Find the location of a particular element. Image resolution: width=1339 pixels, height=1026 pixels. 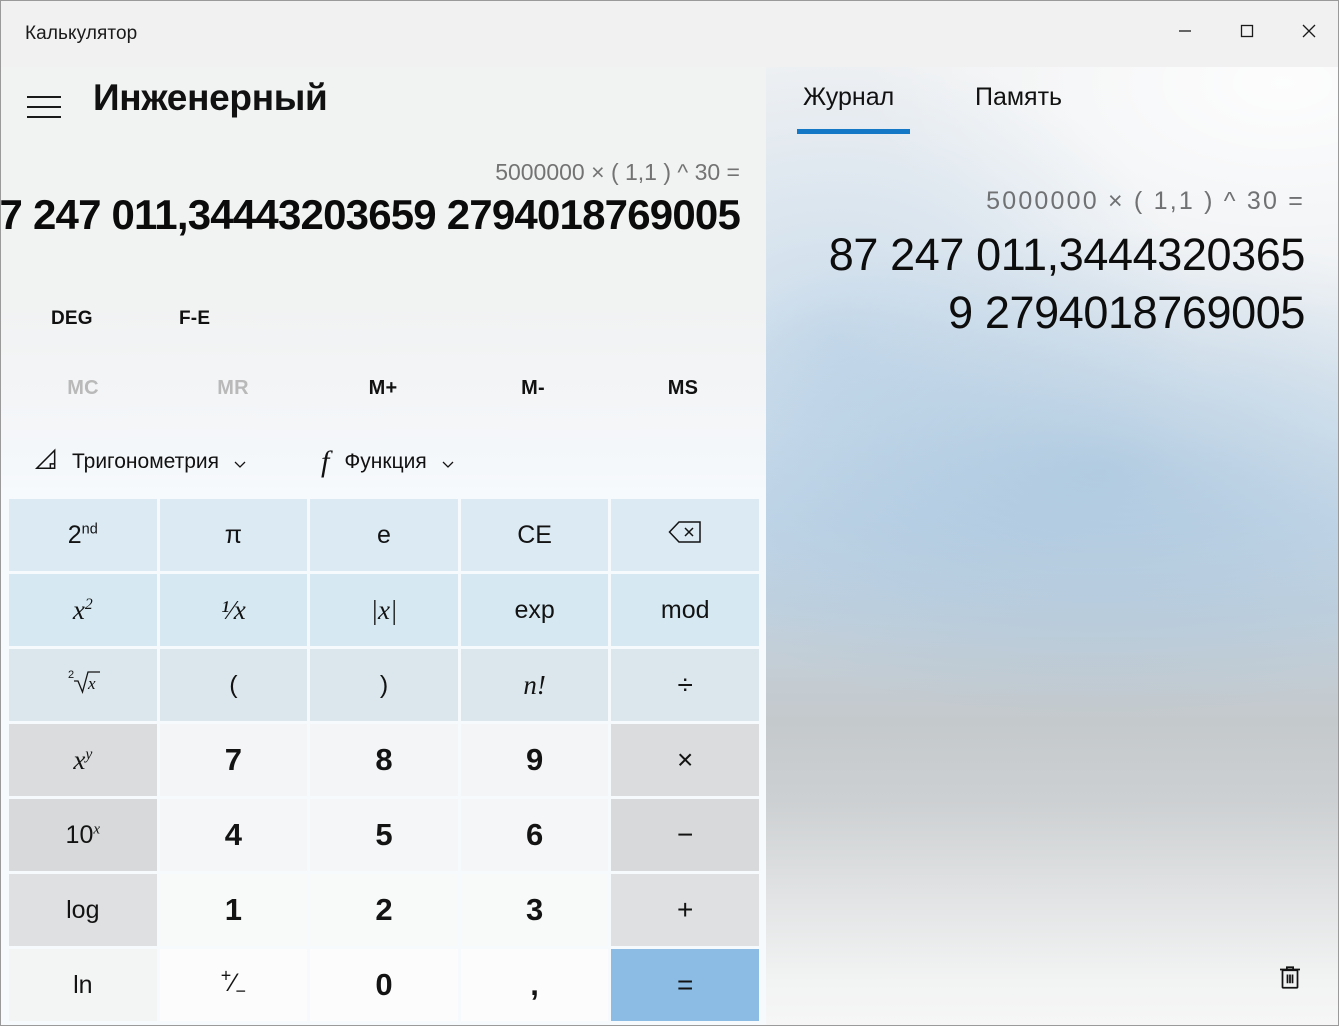

close-parenthesis-button: ) is located at coordinates (384, 685).